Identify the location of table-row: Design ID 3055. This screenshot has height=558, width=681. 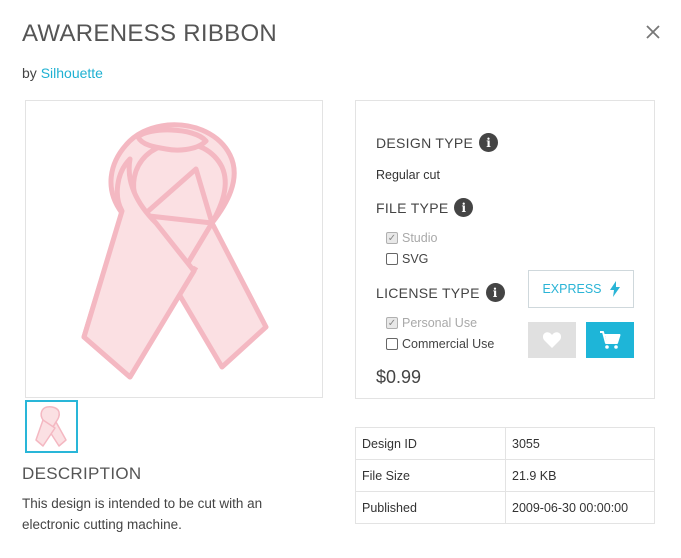
(505, 443).